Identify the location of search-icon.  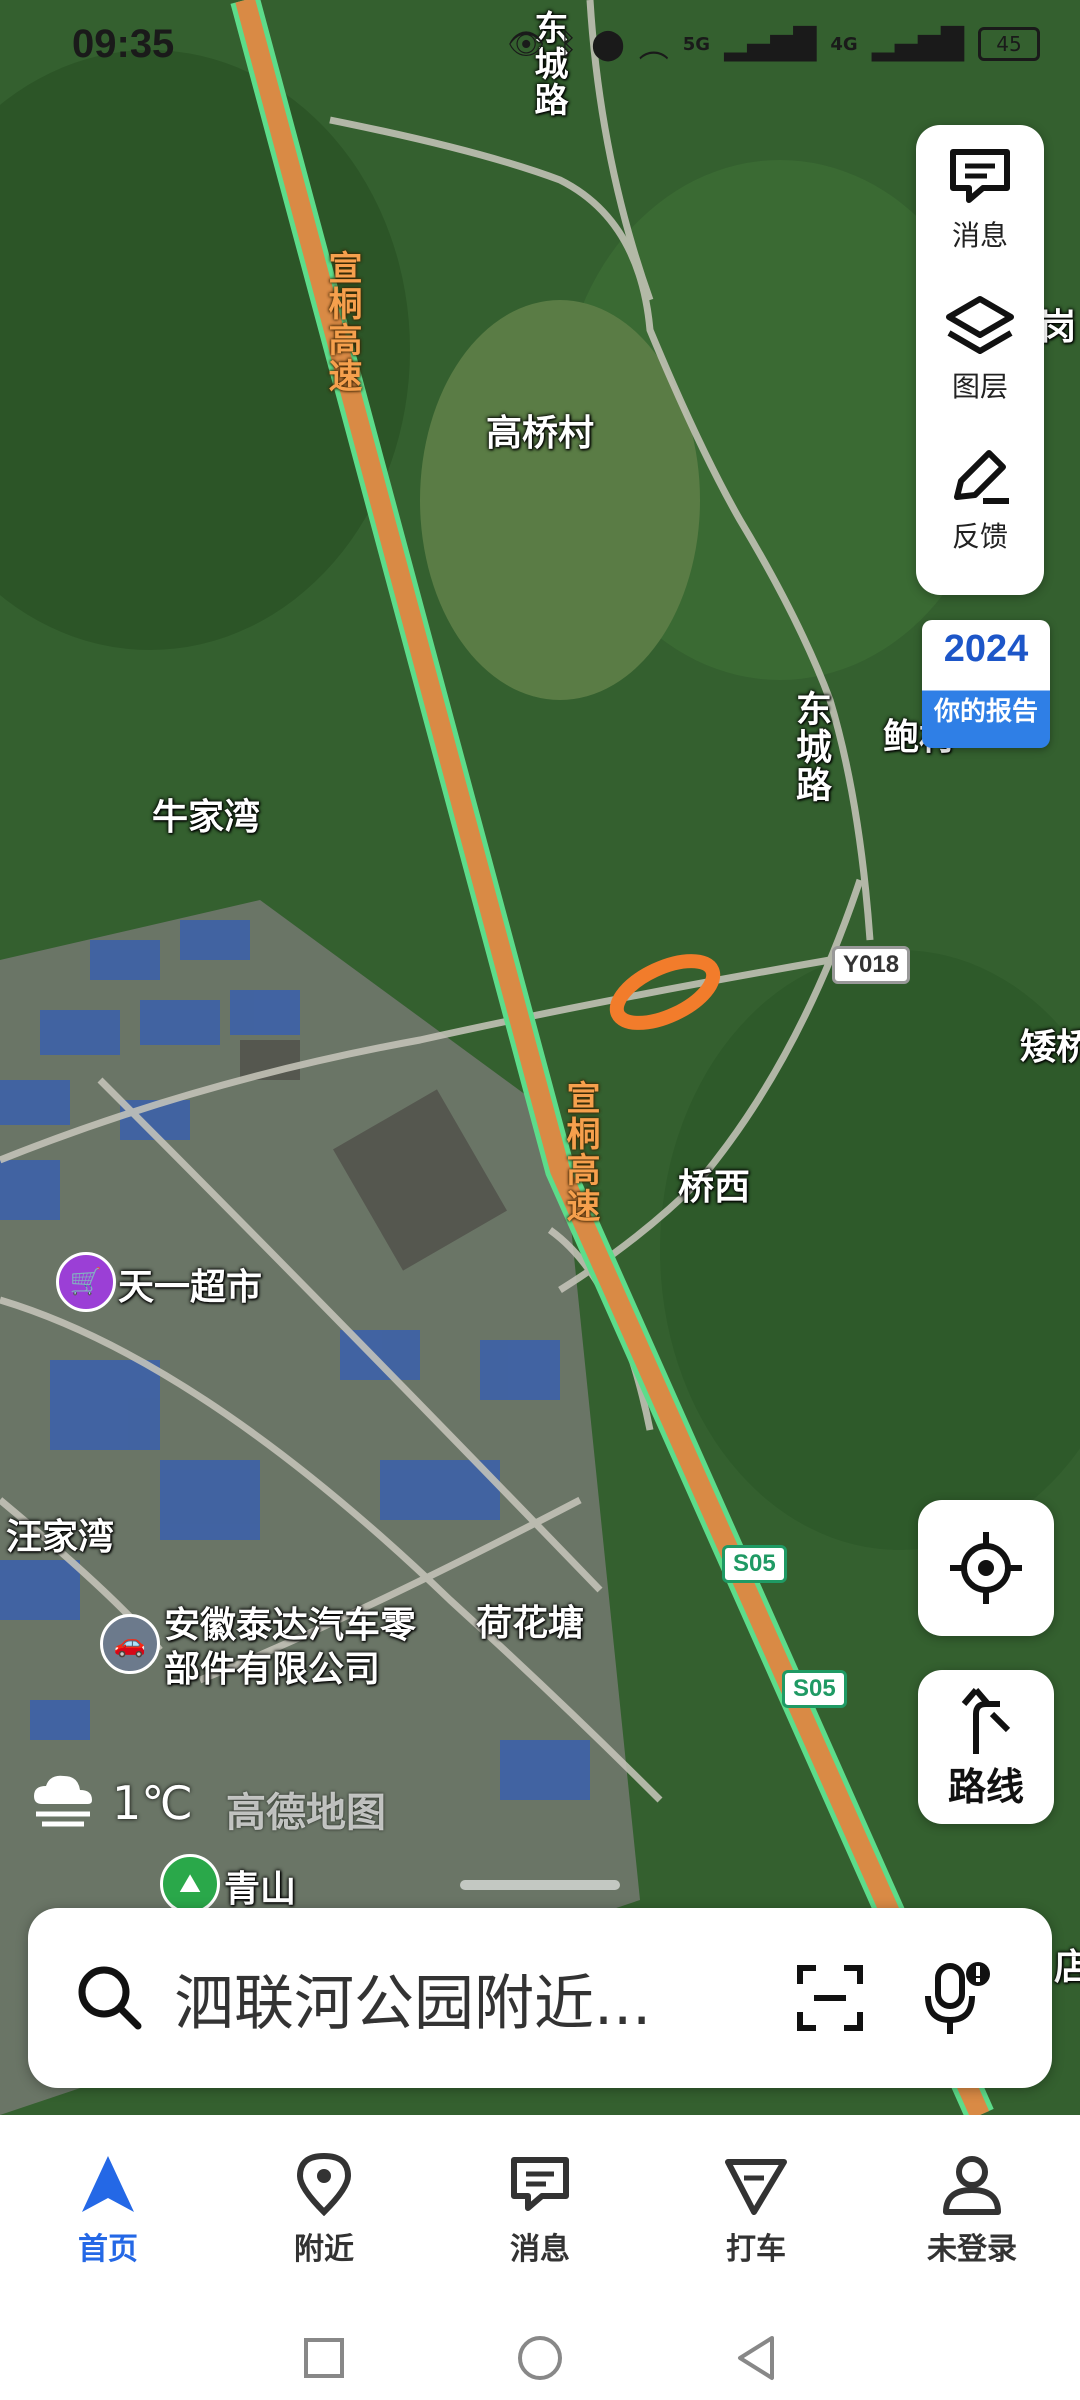
(110, 1998).